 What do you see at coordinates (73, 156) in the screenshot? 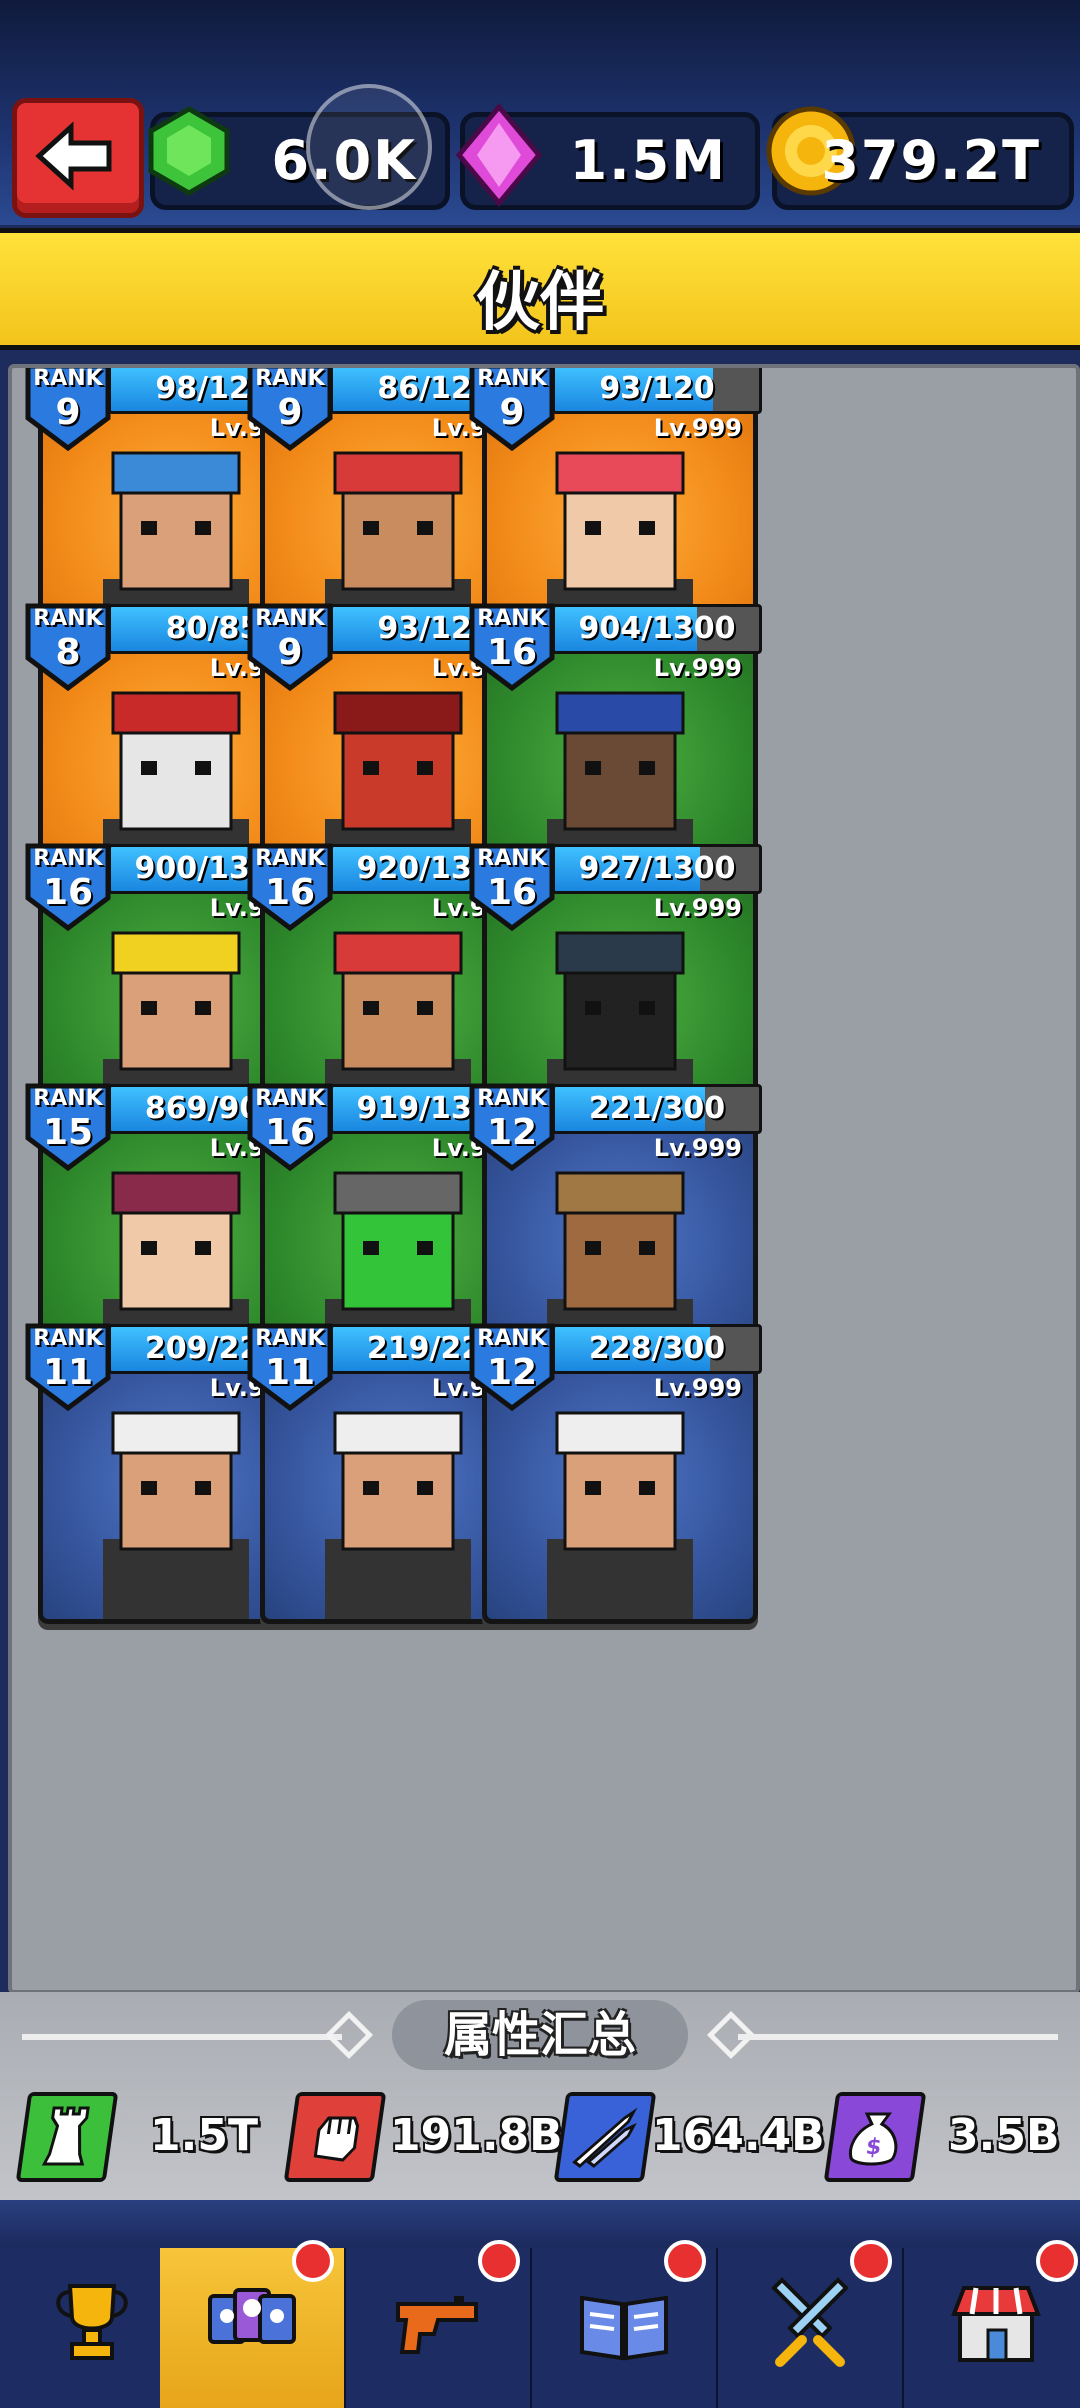
I see `back-arrow-icon` at bounding box center [73, 156].